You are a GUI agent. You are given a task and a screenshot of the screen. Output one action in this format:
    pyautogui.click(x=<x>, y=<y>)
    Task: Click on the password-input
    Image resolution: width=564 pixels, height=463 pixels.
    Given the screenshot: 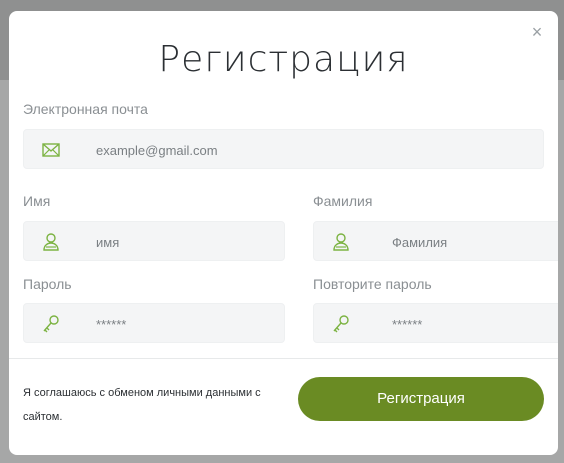 What is the action you would take?
    pyautogui.click(x=186, y=324)
    